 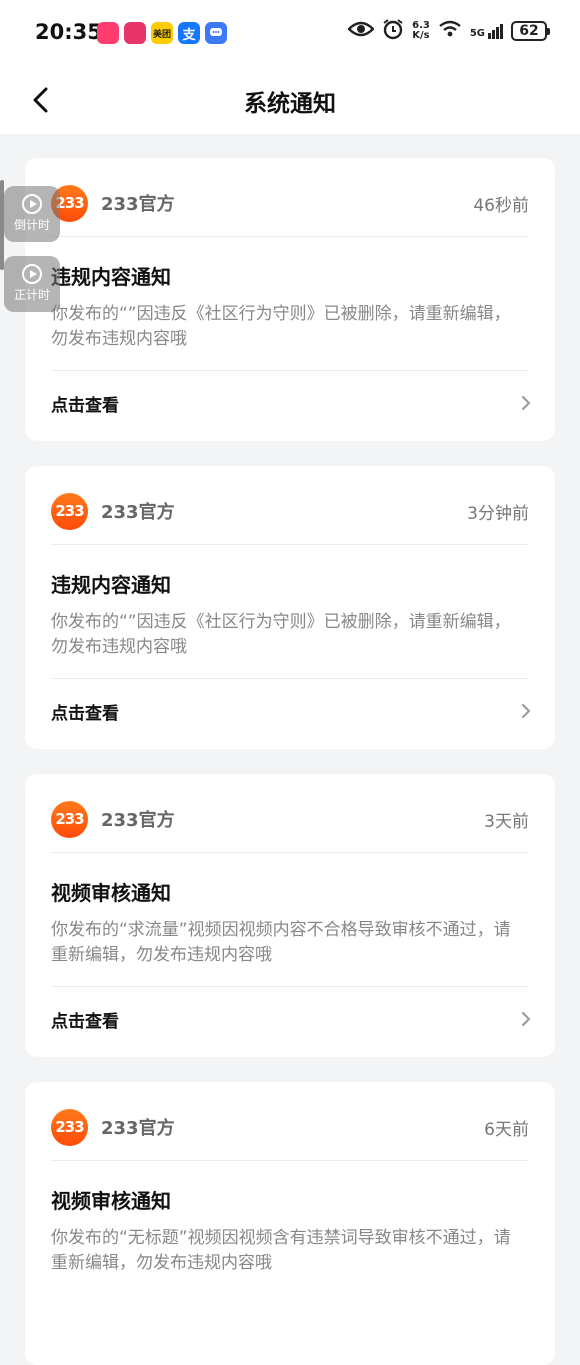 I want to click on alarm-icon, so click(x=393, y=31).